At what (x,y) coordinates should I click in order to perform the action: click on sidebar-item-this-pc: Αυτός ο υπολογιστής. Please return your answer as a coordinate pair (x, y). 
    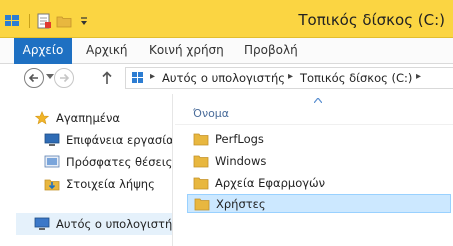
    Looking at the image, I should click on (97, 224).